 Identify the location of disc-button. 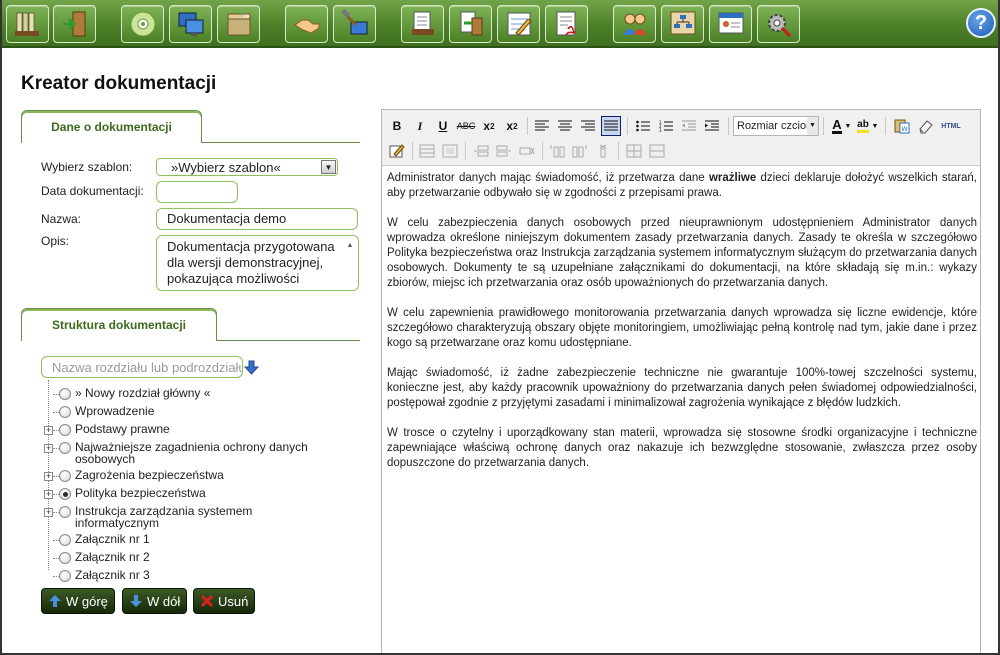
(142, 24).